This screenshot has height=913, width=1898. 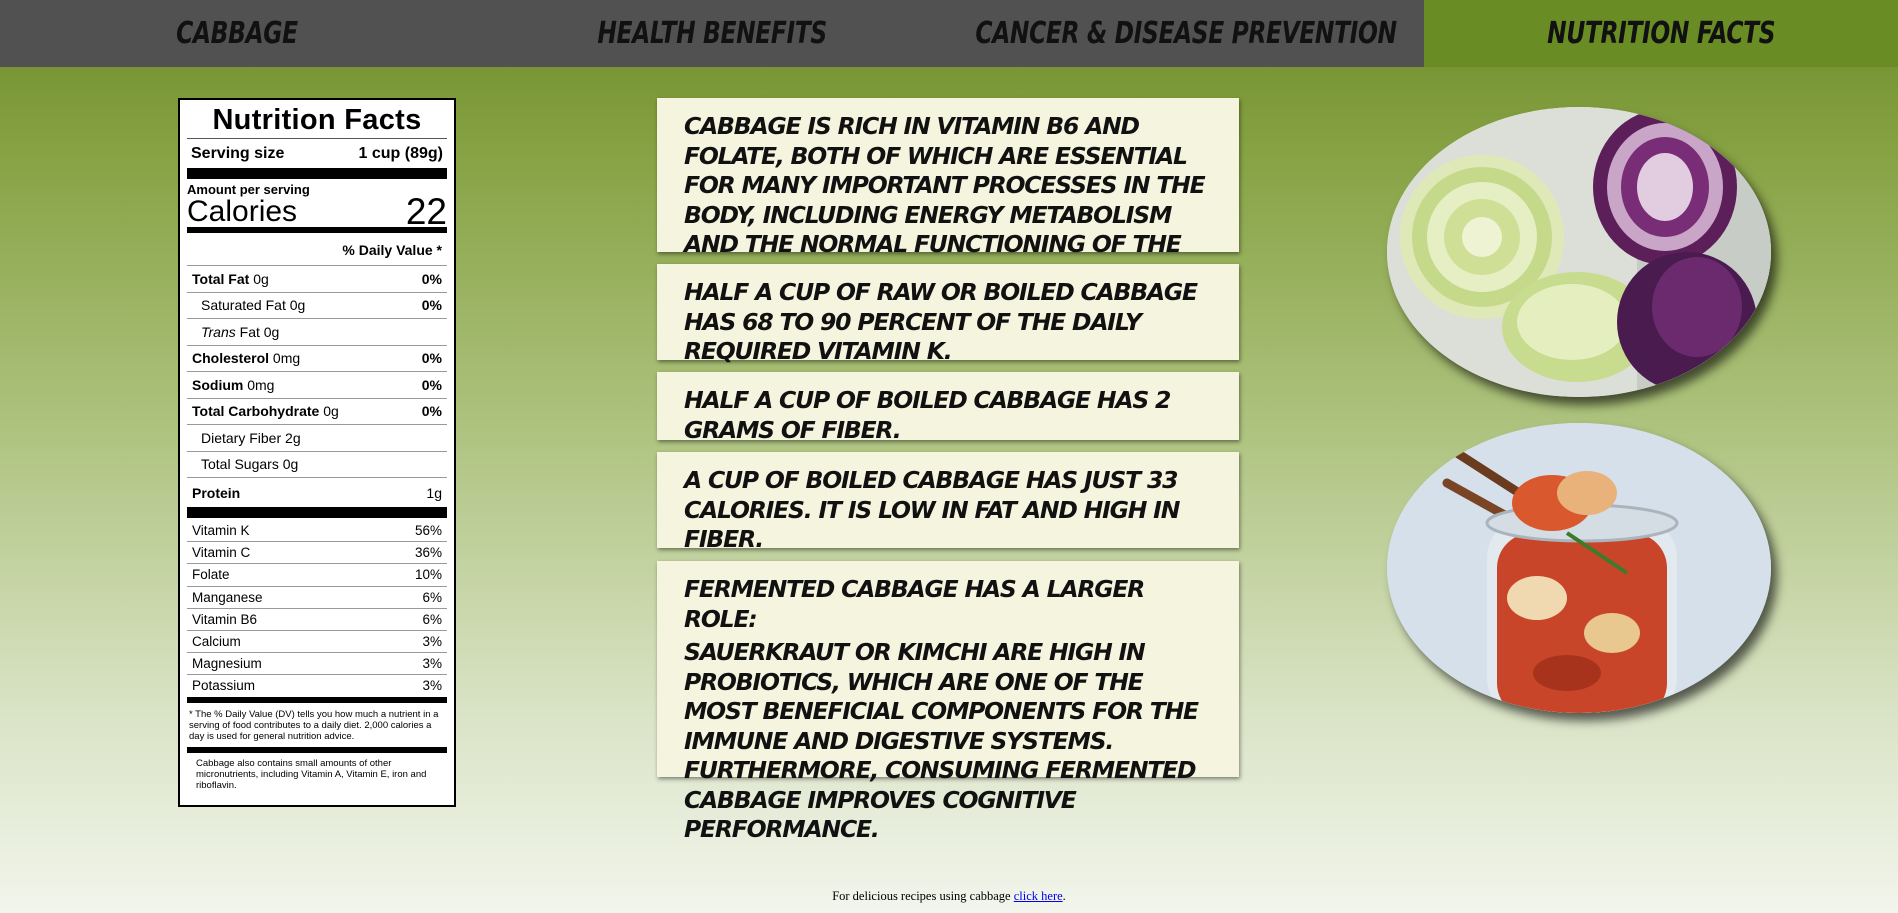 I want to click on nutrient-row-total-carbohydrate: Total Carbohydrate 0g 0%, so click(x=317, y=411).